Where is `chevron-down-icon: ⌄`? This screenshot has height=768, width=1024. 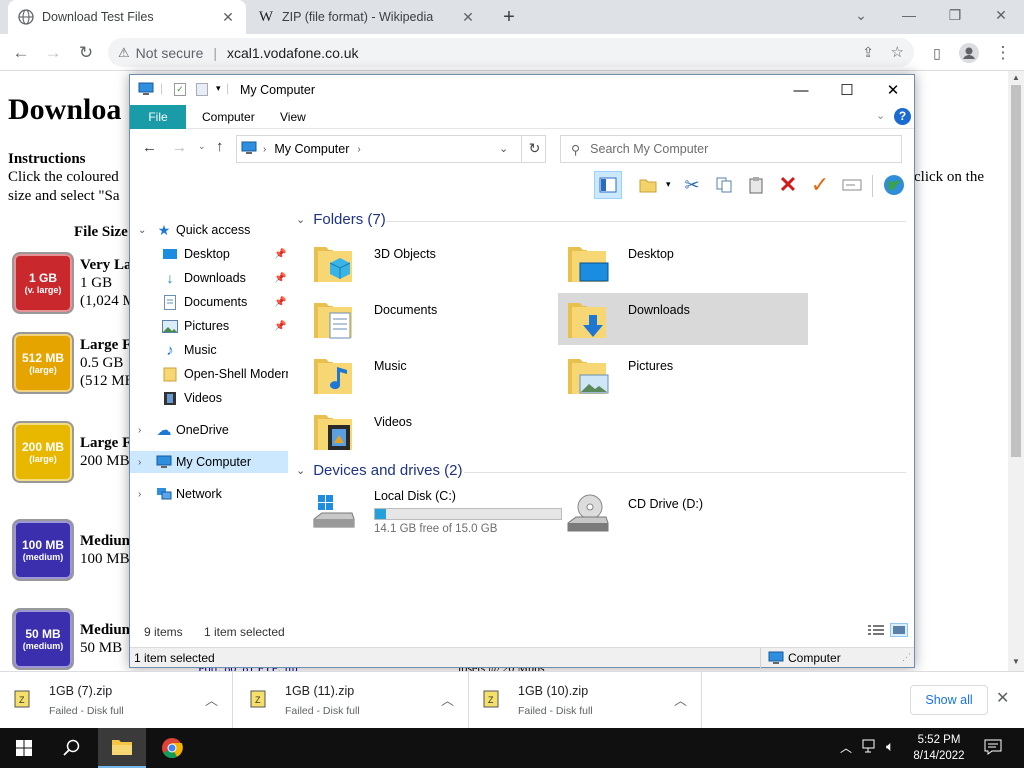
chevron-down-icon: ⌄ is located at coordinates (861, 15).